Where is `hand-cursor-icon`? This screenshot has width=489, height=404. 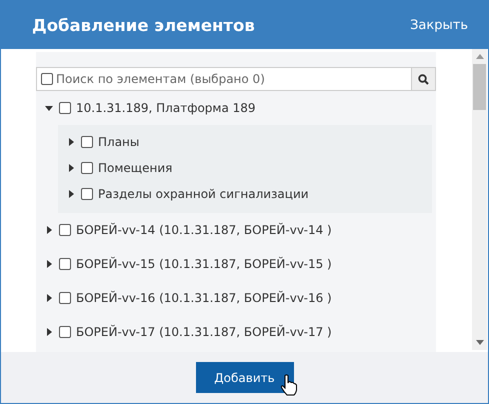
hand-cursor-icon is located at coordinates (289, 385).